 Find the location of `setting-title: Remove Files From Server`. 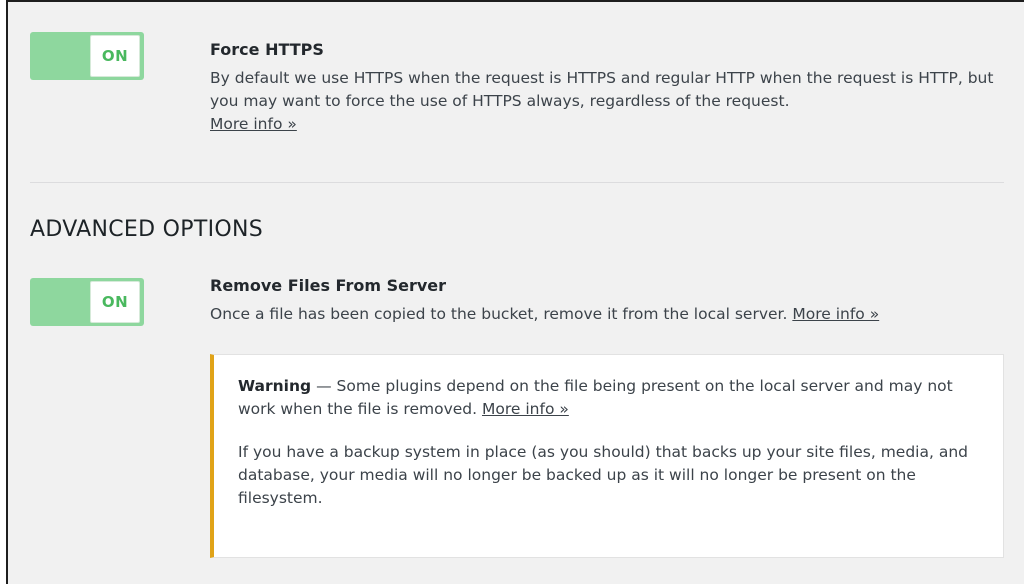

setting-title: Remove Files From Server is located at coordinates (328, 285).